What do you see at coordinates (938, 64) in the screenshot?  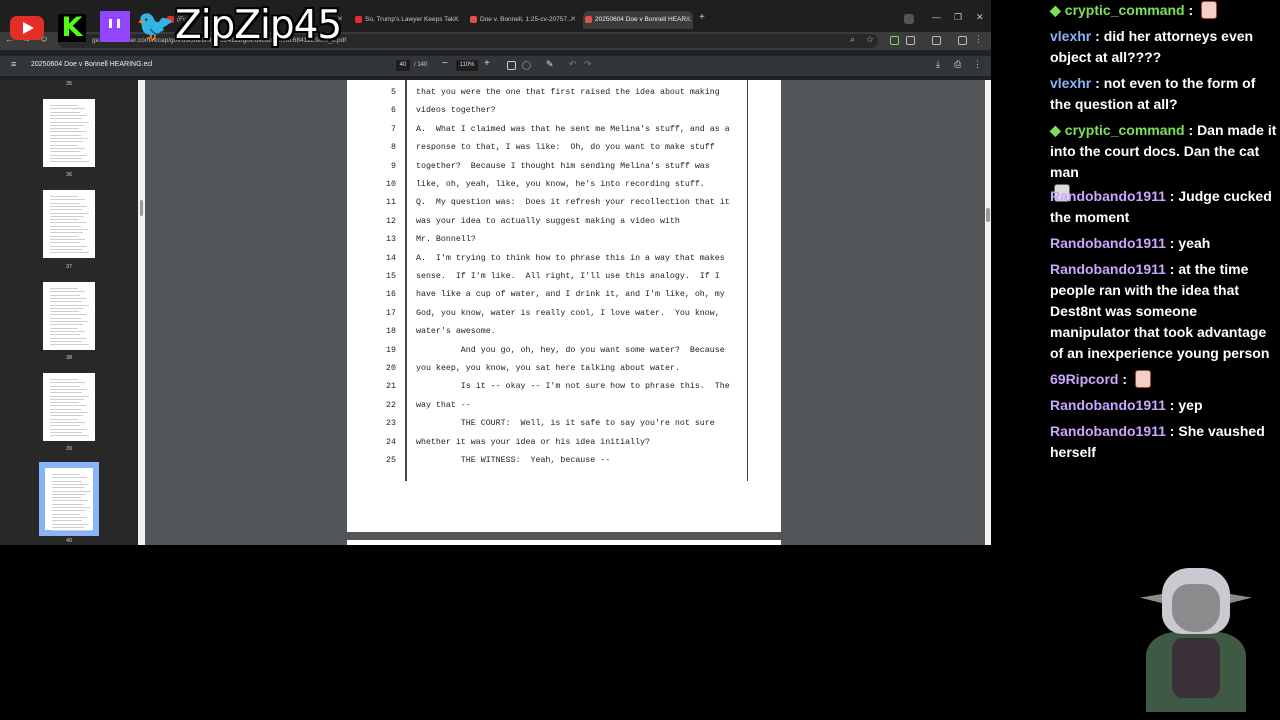 I see `download-icon: ⤓` at bounding box center [938, 64].